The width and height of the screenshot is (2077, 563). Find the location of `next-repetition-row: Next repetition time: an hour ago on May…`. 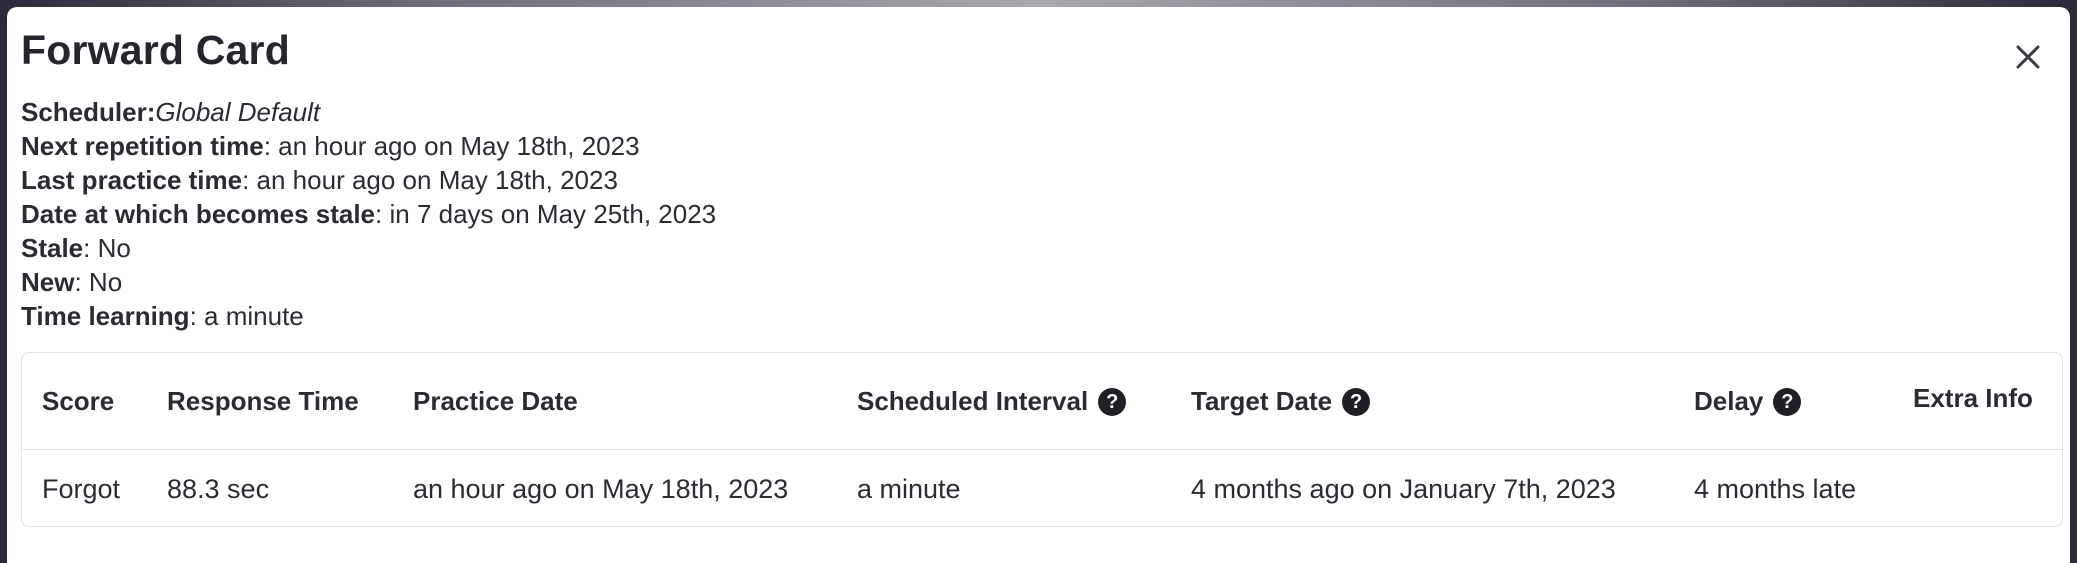

next-repetition-row: Next repetition time: an hour ago on May… is located at coordinates (368, 146).